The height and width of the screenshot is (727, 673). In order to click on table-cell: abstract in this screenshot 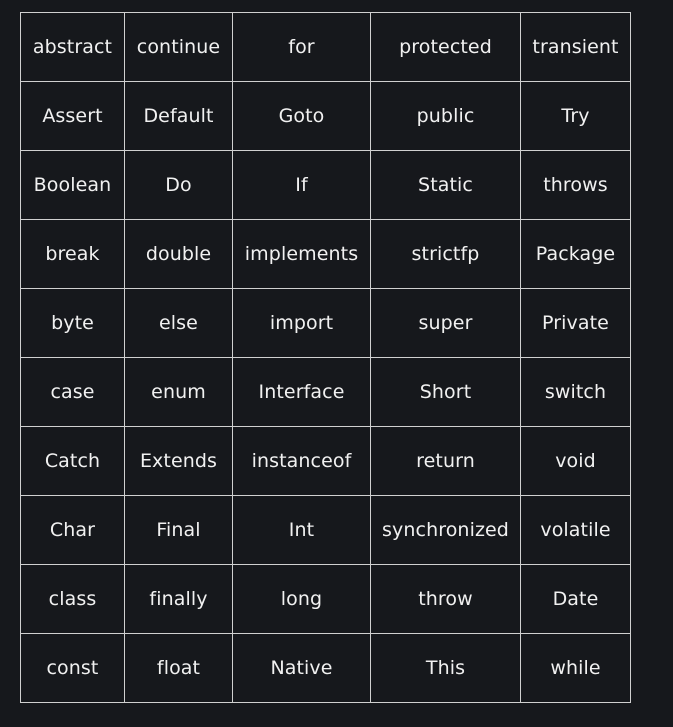, I will do `click(72, 47)`.